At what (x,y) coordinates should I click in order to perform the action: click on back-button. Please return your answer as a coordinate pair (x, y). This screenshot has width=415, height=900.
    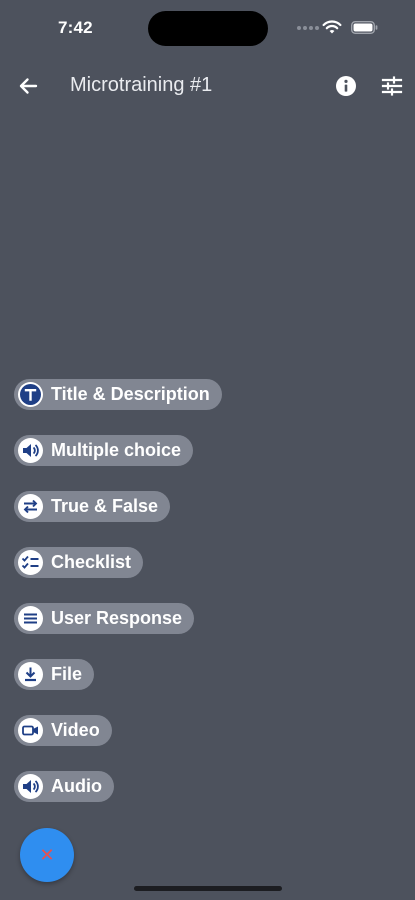
    Looking at the image, I should click on (28, 86).